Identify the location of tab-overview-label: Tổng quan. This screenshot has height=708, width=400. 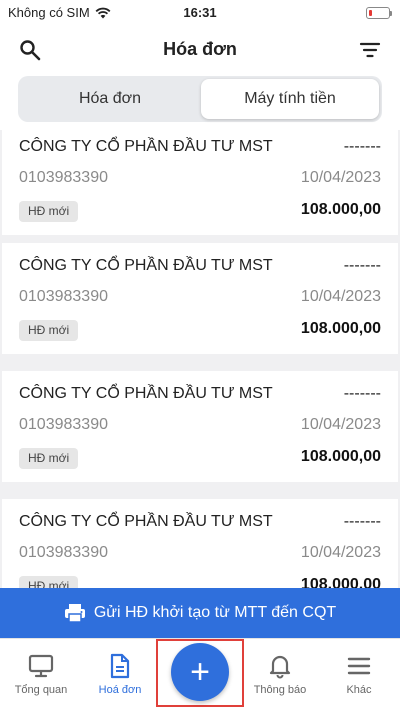
(41, 690).